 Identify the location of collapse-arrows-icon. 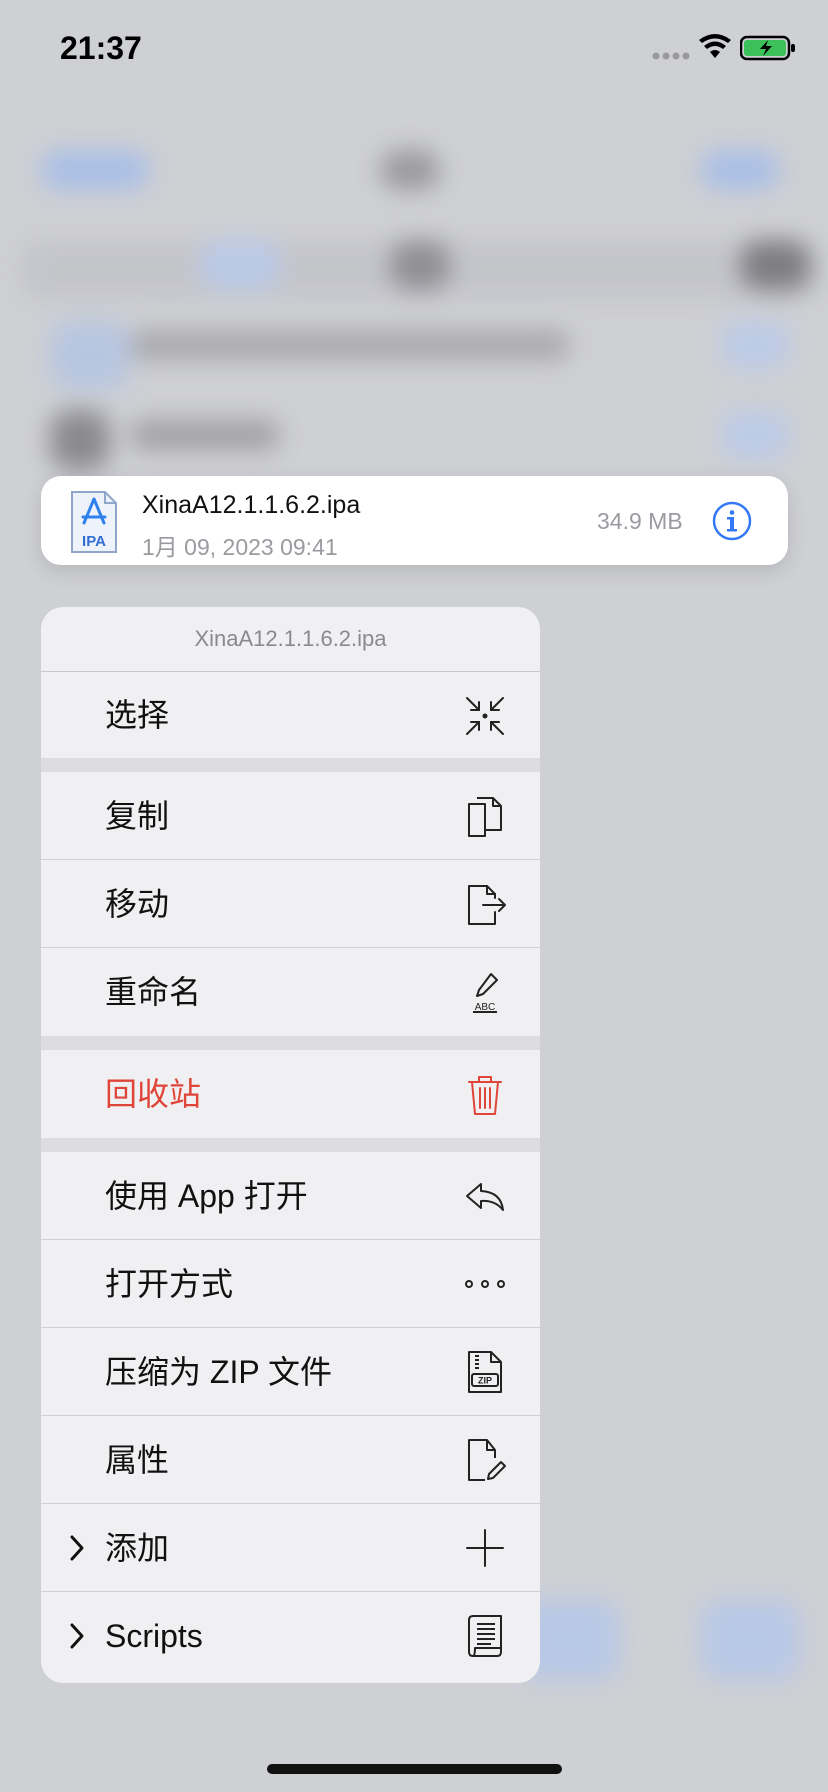
(485, 716).